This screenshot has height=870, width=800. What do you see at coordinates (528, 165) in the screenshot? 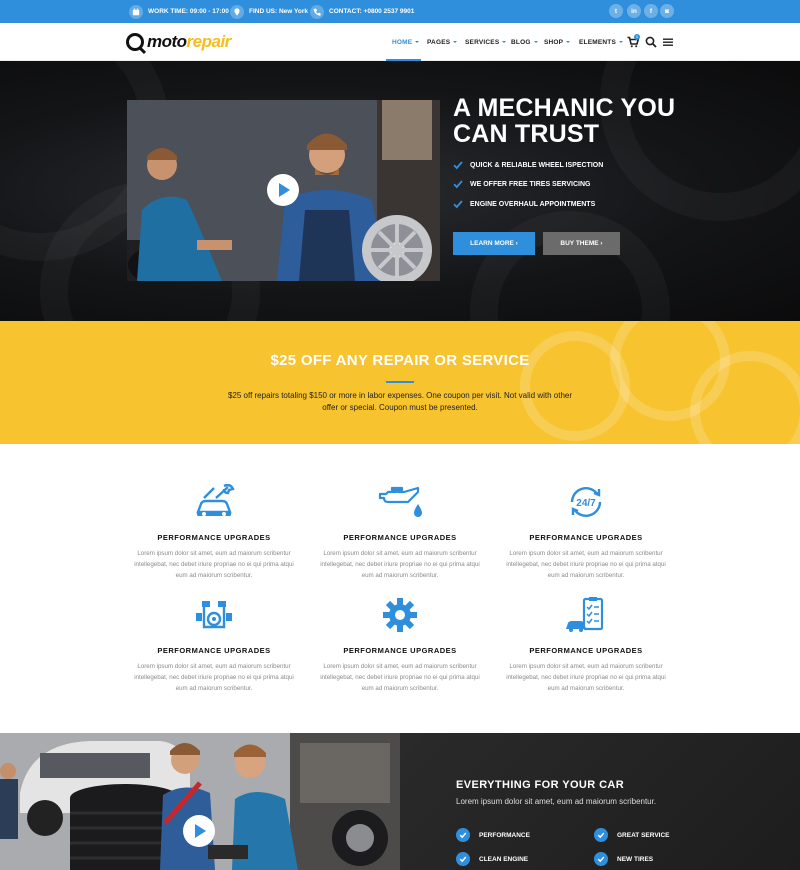
I see `hero-check-item: QUICK & RELIABLE WHEEL ISPECTION` at bounding box center [528, 165].